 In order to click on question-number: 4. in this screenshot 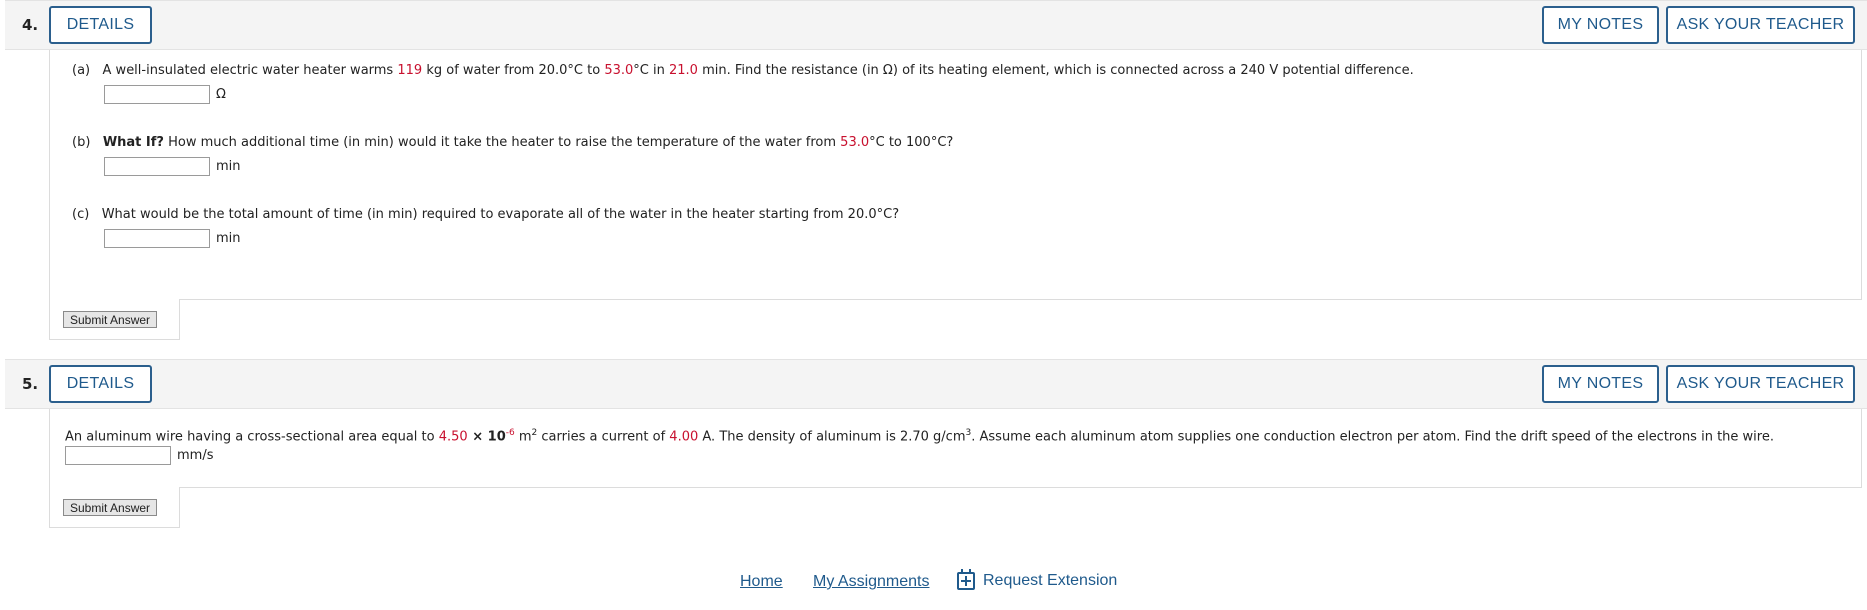, I will do `click(30, 25)`.